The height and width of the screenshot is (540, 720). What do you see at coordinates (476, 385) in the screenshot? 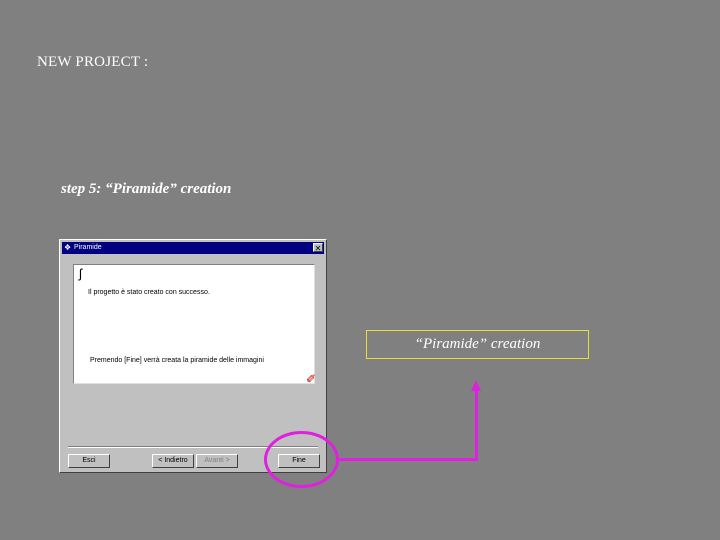
I see `arrow-head-icon` at bounding box center [476, 385].